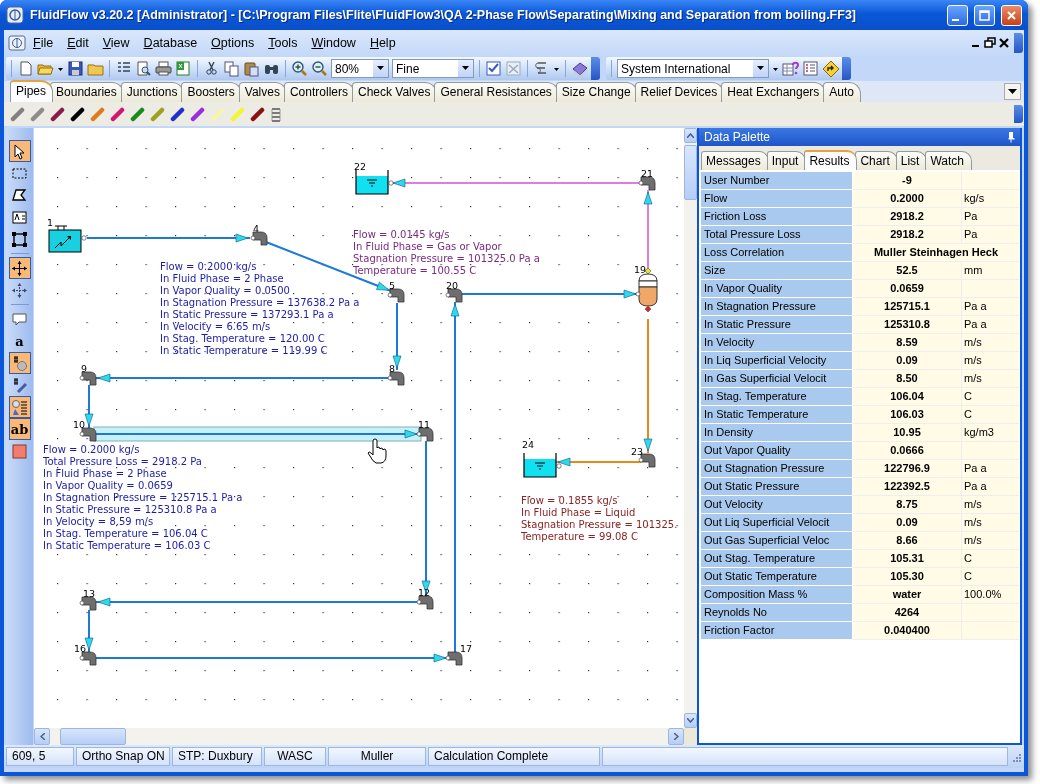 This screenshot has height=784, width=1040. I want to click on node-number-tool, so click(19, 363).